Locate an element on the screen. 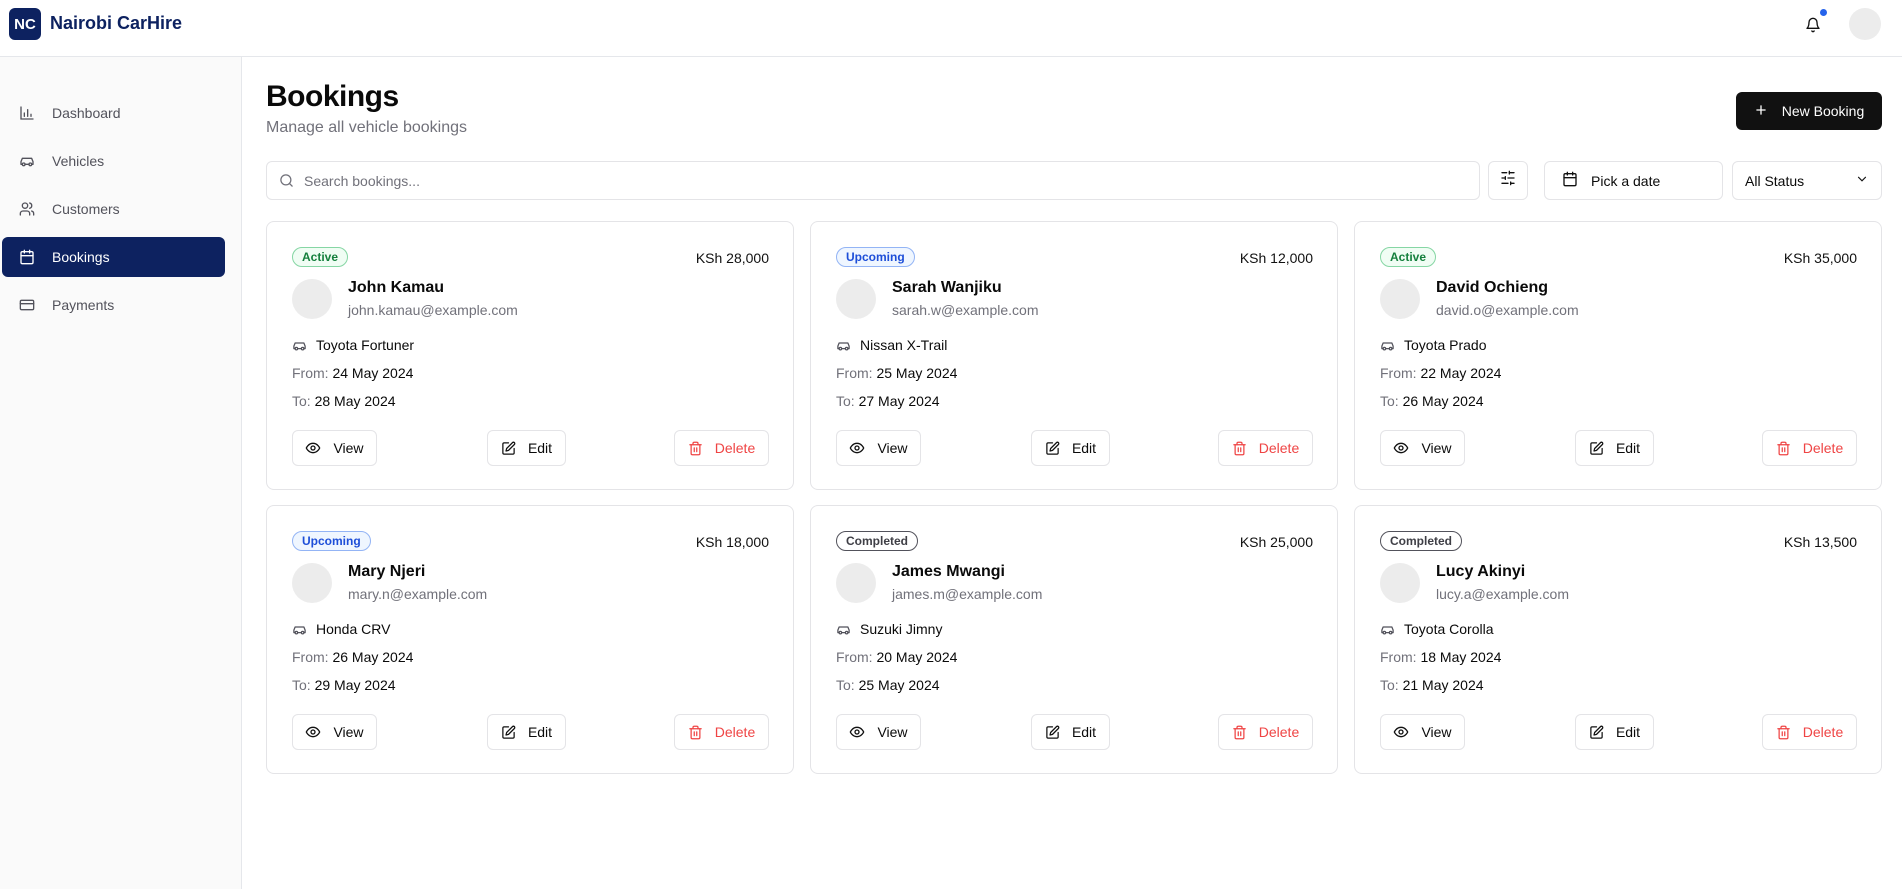 The image size is (1902, 889). top-bar: NC Nairobi CarHire is located at coordinates (951, 28).